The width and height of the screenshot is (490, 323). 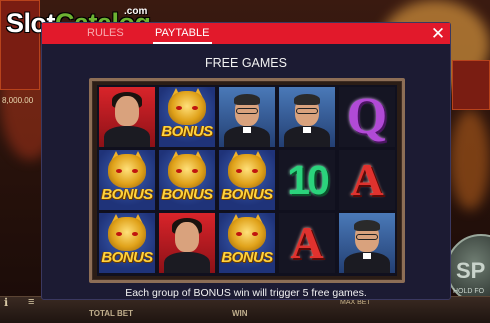 What do you see at coordinates (471, 270) in the screenshot?
I see `spin-label: SP` at bounding box center [471, 270].